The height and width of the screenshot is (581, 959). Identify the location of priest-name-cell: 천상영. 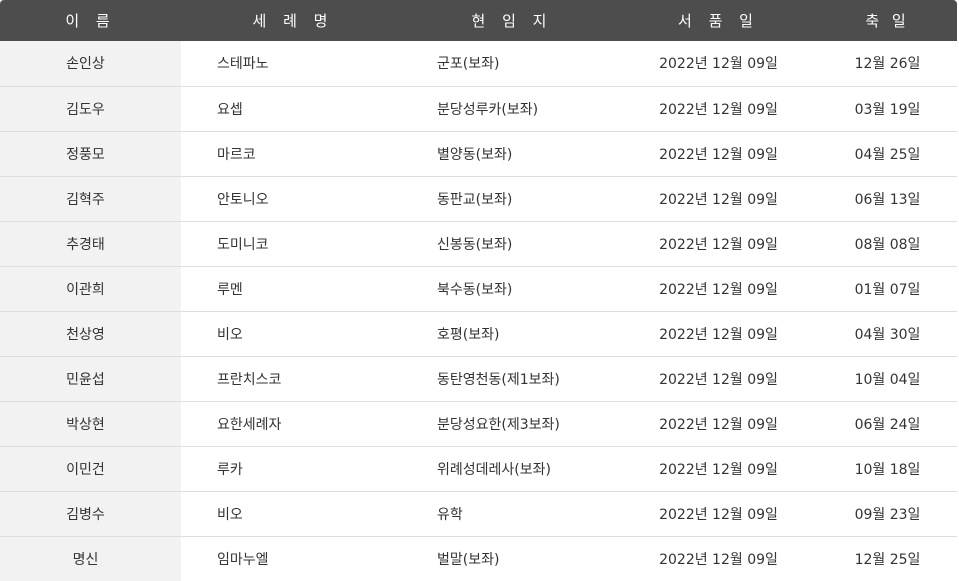
(90, 334).